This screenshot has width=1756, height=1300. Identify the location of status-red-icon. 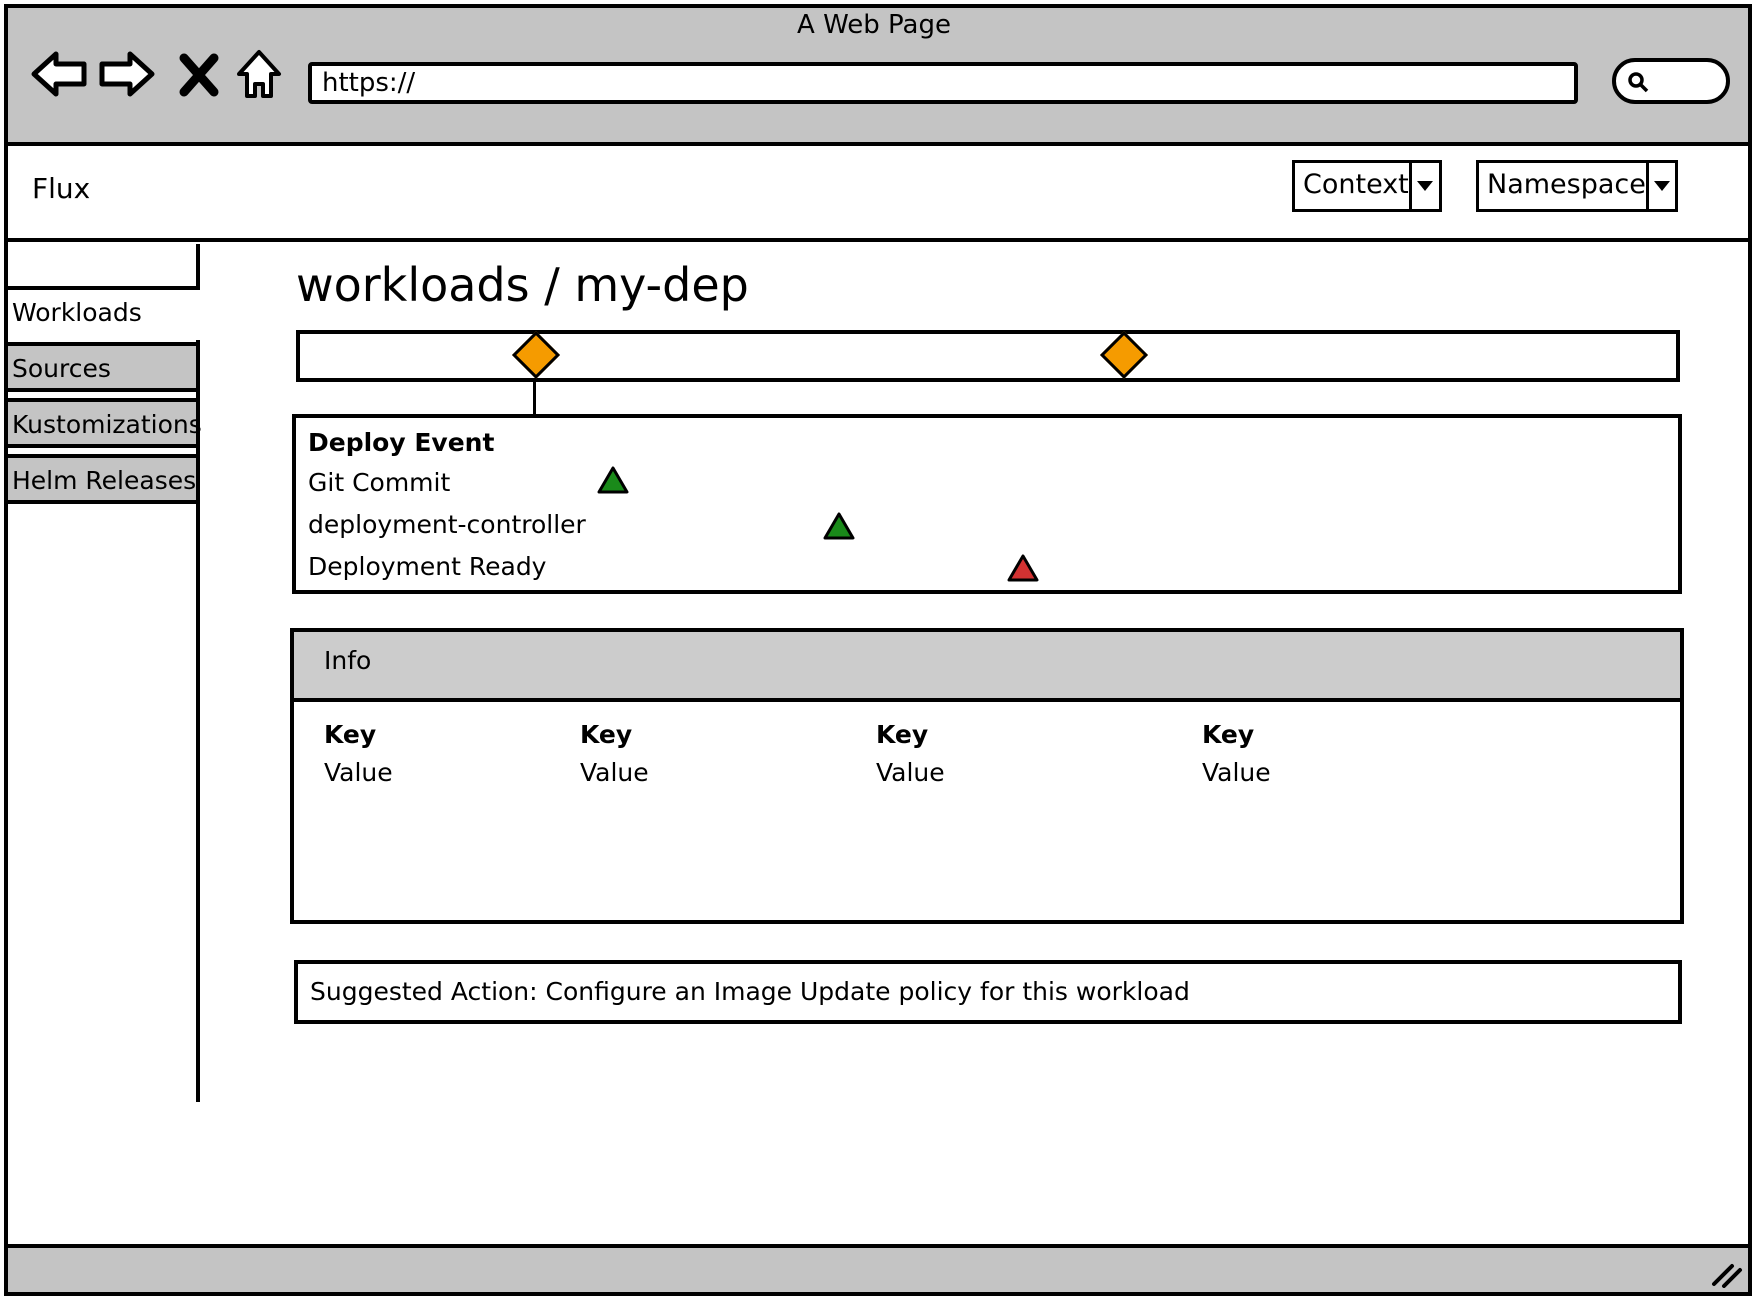
(1023, 568).